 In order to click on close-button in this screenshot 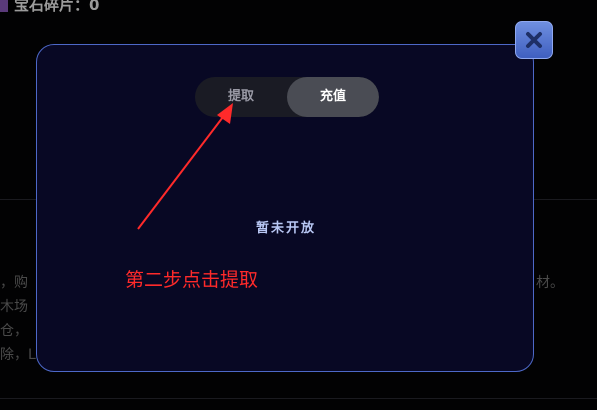, I will do `click(534, 40)`.